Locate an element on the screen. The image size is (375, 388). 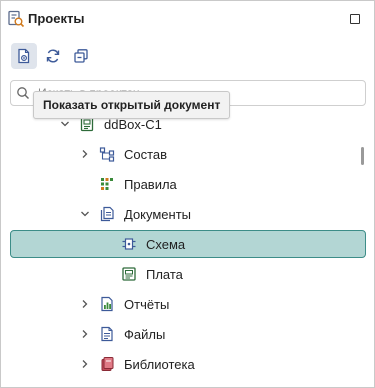
tree-item-pravila: Правила is located at coordinates (128, 184).